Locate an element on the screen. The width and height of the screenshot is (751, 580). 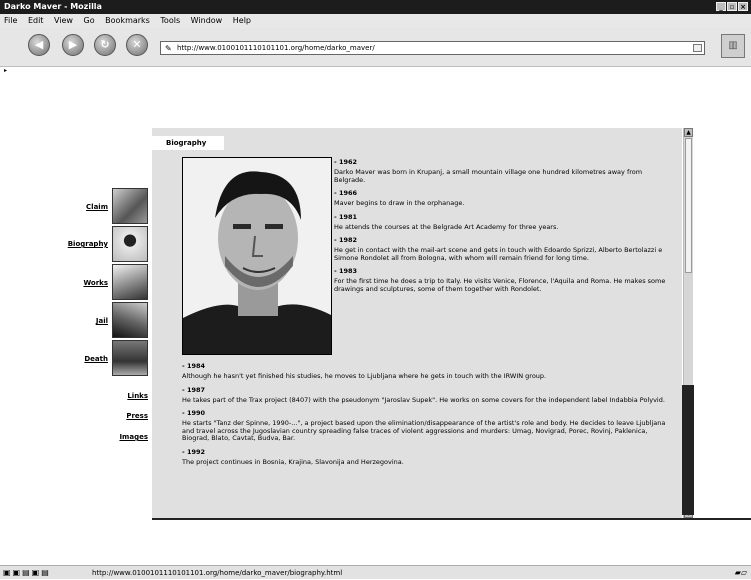
reload-button: ↻ is located at coordinates (105, 45).